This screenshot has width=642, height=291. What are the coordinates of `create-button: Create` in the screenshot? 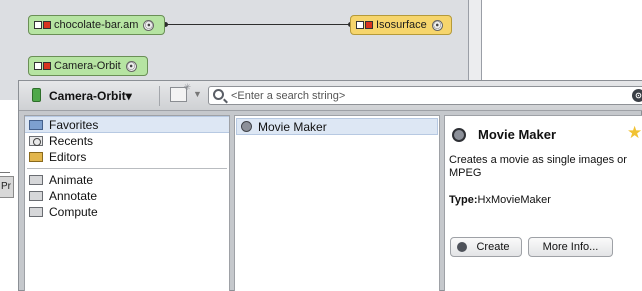 It's located at (486, 247).